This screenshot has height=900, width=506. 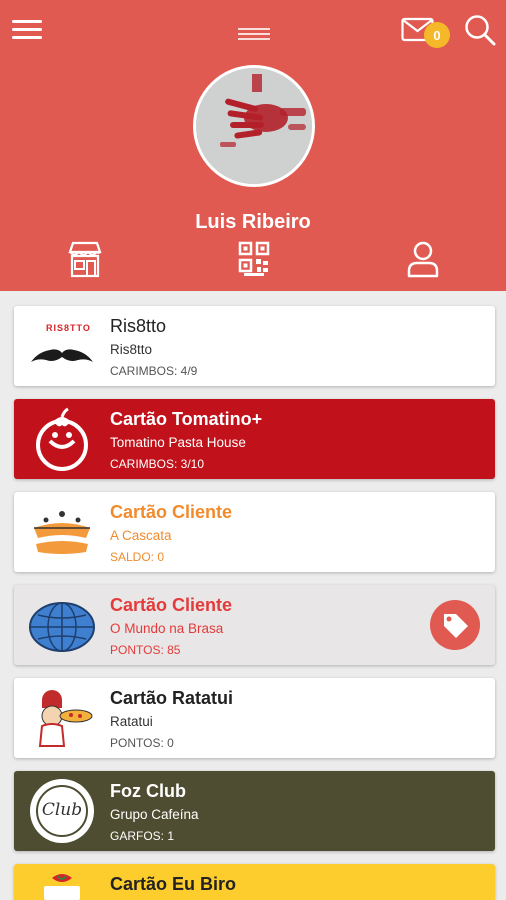 I want to click on loyalty-card-ratatui: Cartão Ratatui Ratatui PONTOS: 0, so click(x=254, y=718).